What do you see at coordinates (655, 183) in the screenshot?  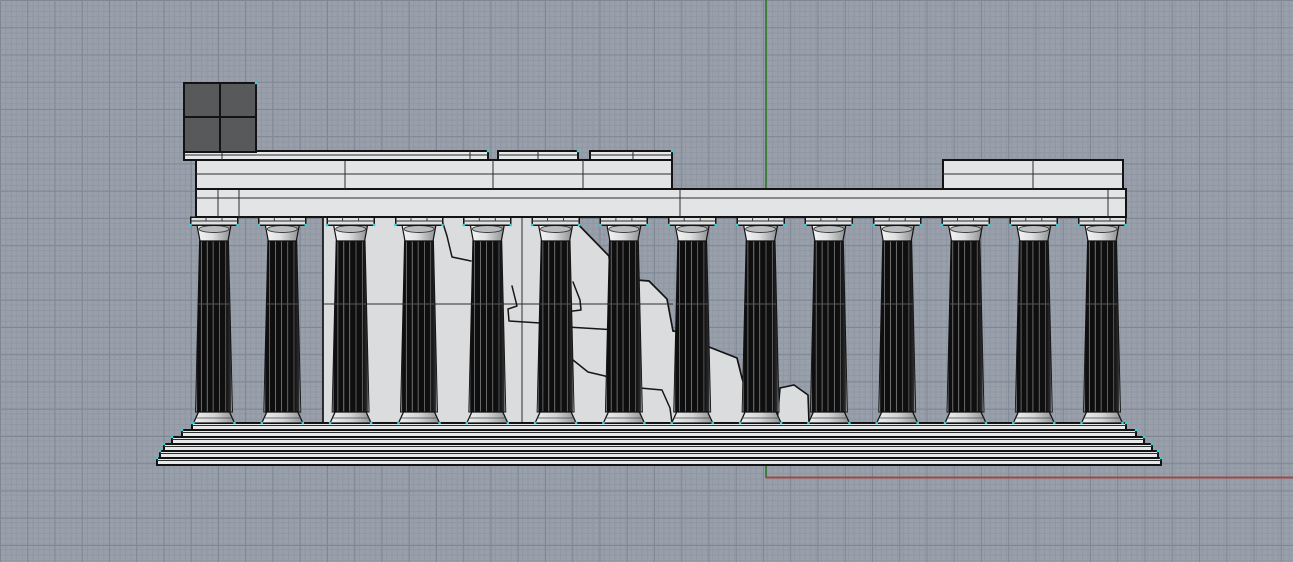 I see `entablature` at bounding box center [655, 183].